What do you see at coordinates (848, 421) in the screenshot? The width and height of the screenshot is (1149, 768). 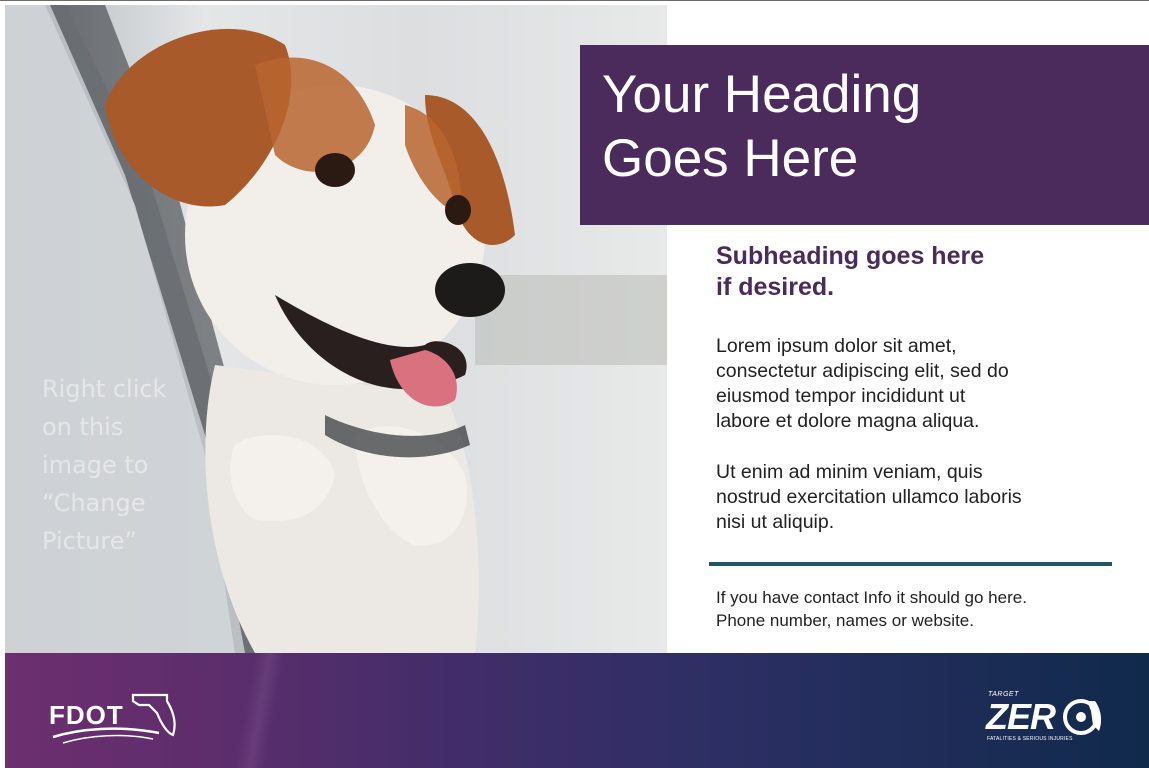 I see `paragraph-line: labore et dolore magna aliqua.` at bounding box center [848, 421].